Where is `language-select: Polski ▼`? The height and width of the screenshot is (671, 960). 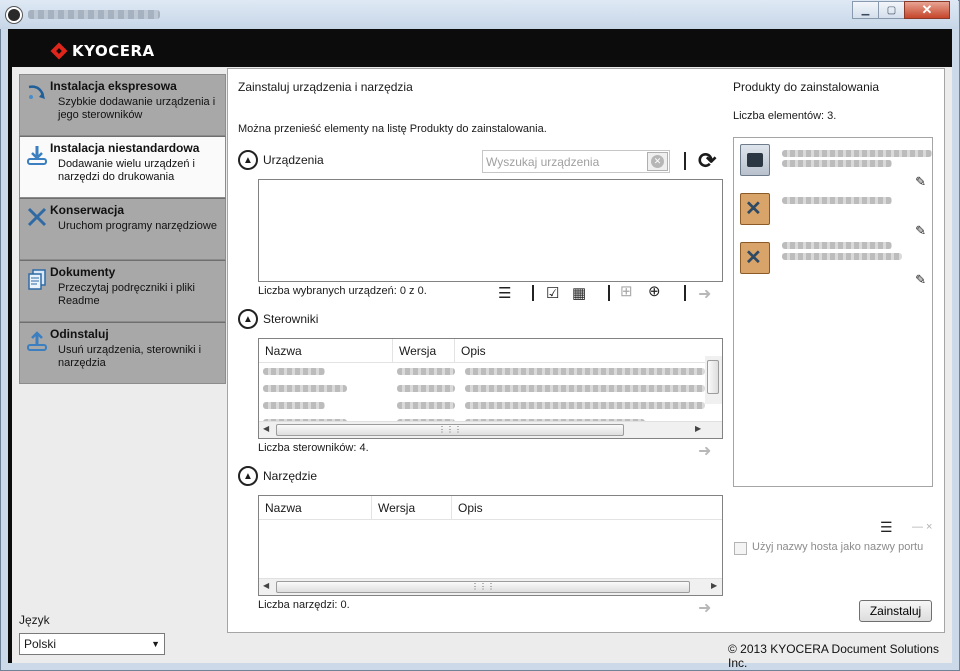 language-select: Polski ▼ is located at coordinates (92, 644).